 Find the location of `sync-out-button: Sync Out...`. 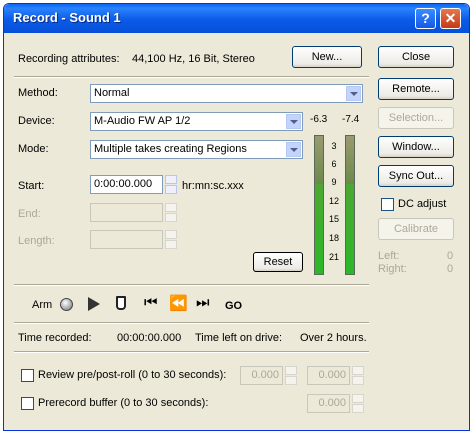

sync-out-button: Sync Out... is located at coordinates (416, 176).